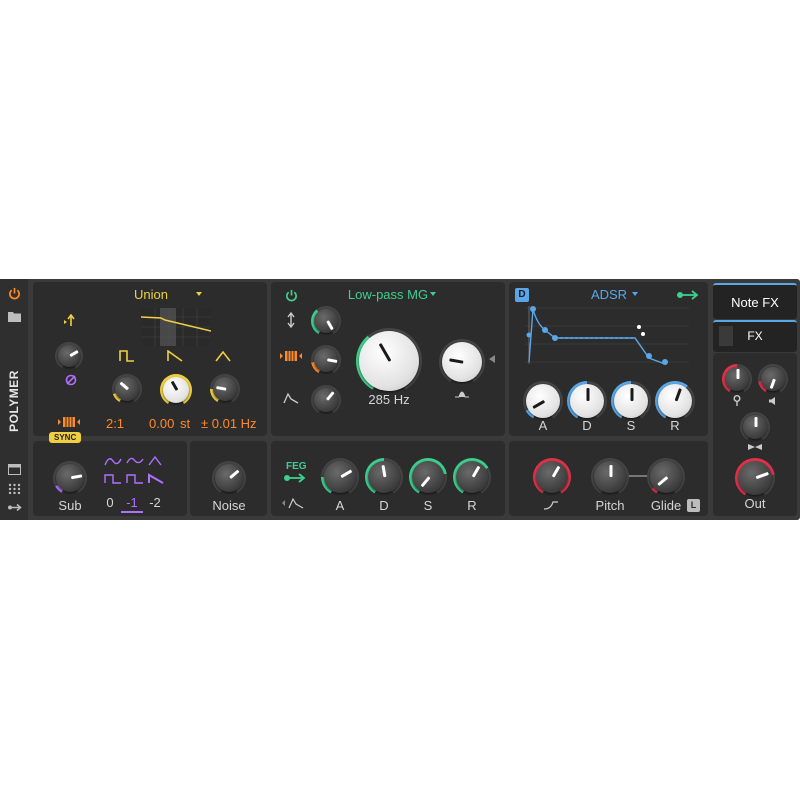 This screenshot has height=800, width=800. I want to click on sub-panel: SYNC Sub 0 -1 -2, so click(110, 474).